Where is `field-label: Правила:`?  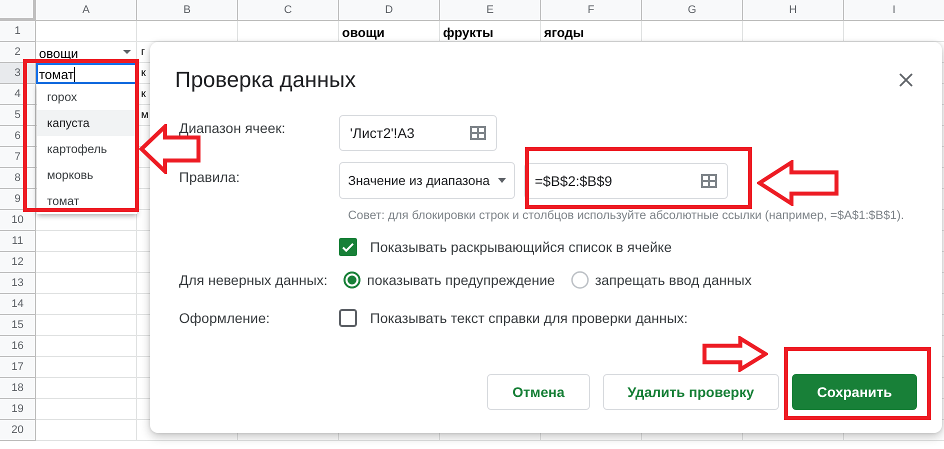
field-label: Правила: is located at coordinates (209, 177).